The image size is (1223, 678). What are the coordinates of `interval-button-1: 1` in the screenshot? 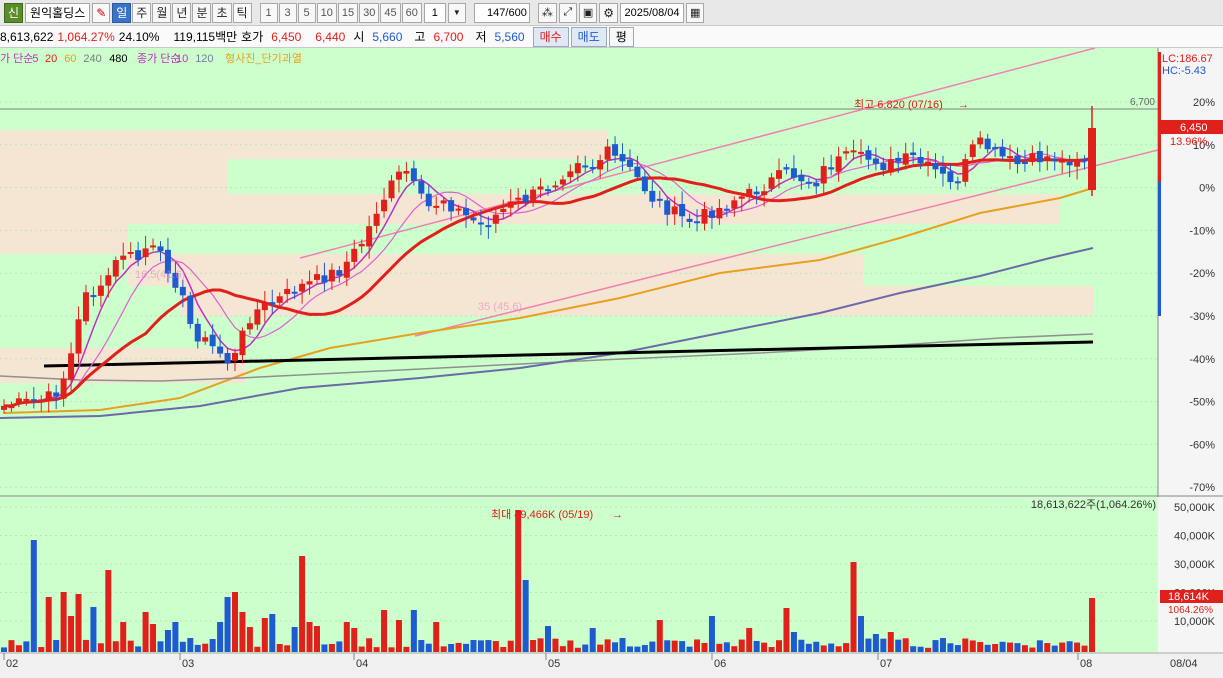 It's located at (268, 12).